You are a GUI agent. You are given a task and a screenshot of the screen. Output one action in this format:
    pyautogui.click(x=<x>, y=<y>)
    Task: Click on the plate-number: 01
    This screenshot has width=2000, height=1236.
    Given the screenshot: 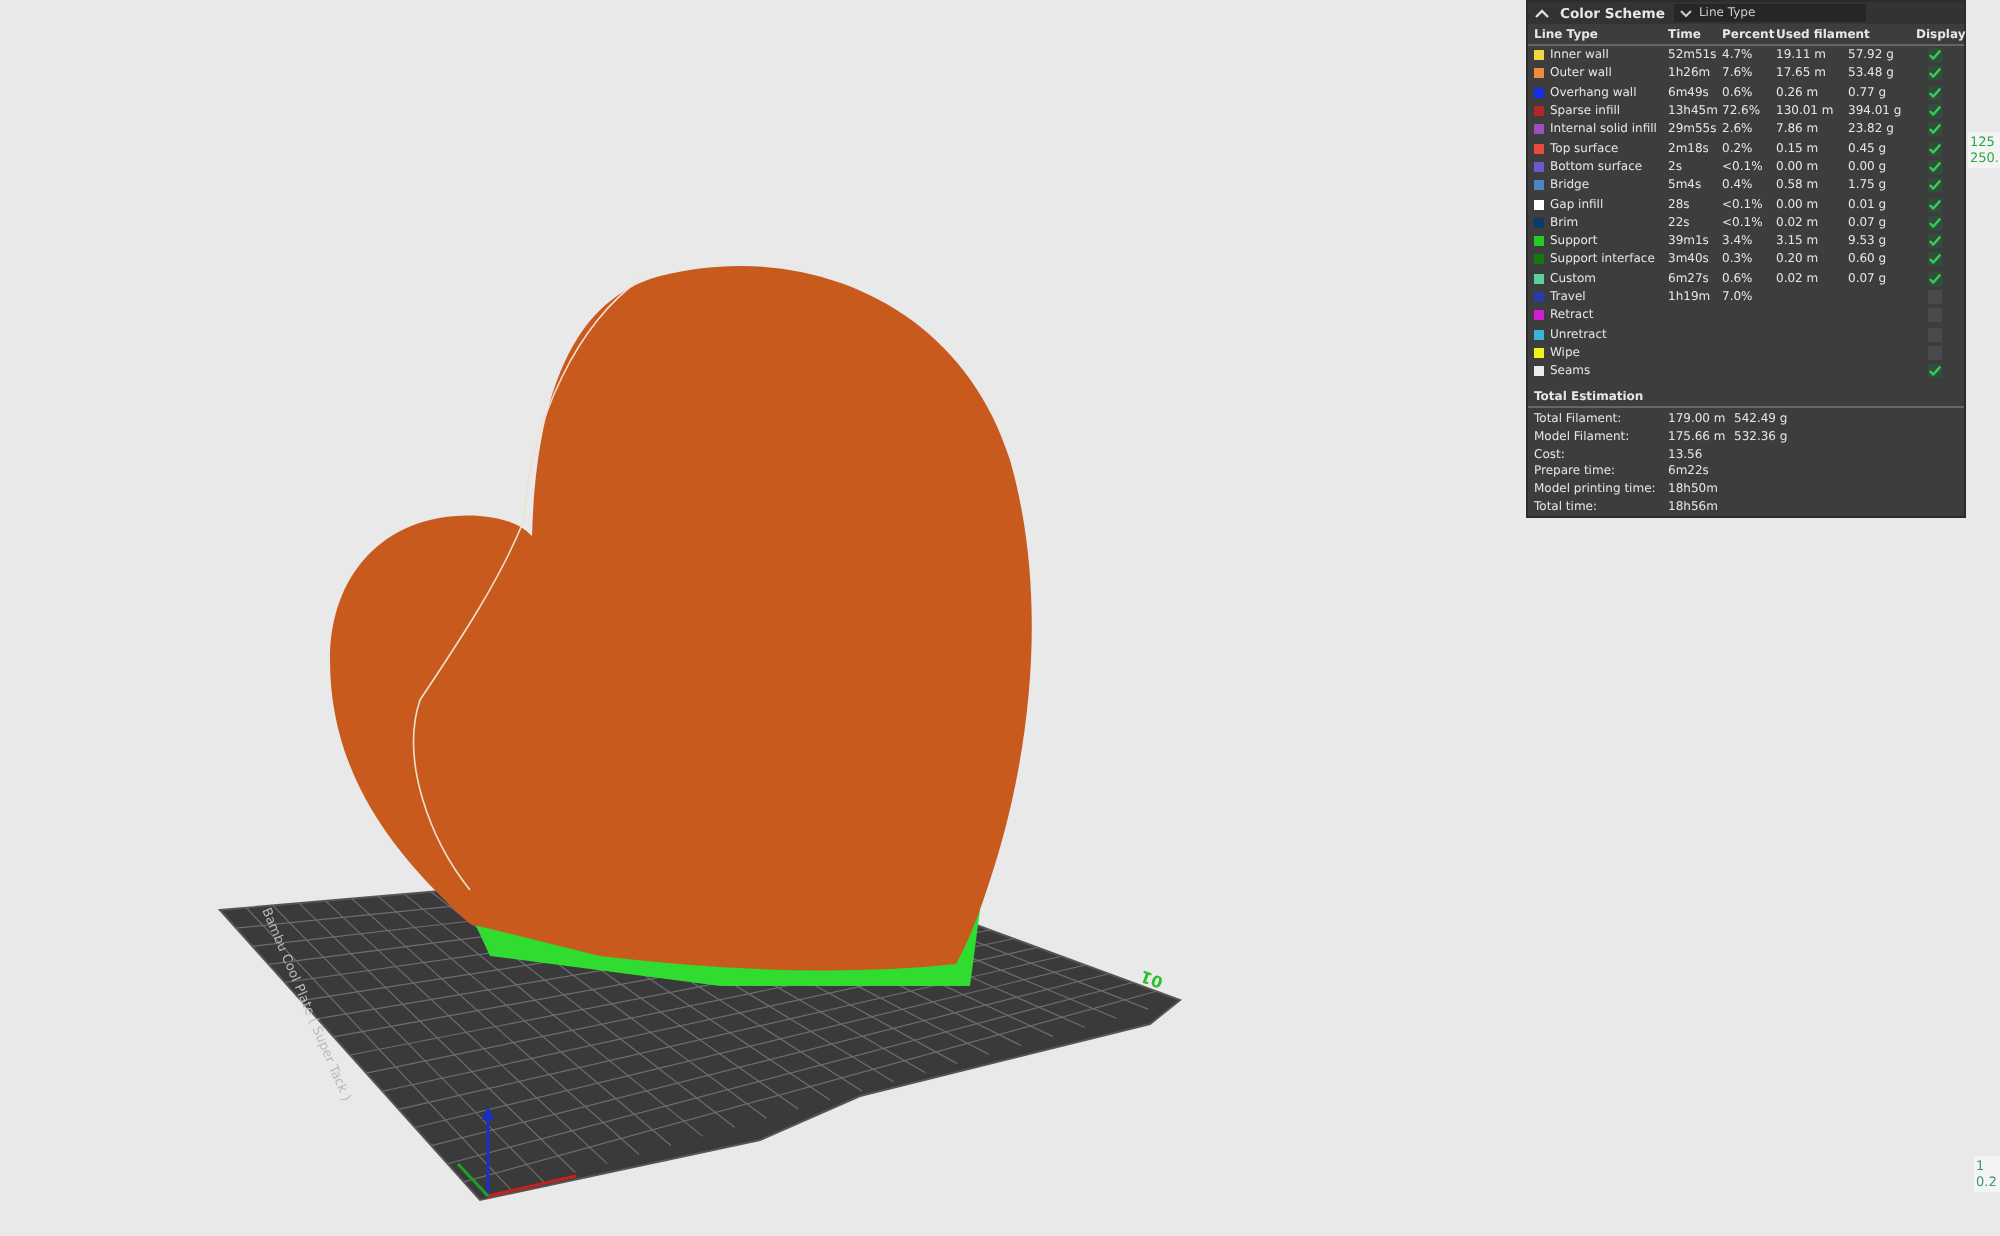 What is the action you would take?
    pyautogui.click(x=1152, y=979)
    